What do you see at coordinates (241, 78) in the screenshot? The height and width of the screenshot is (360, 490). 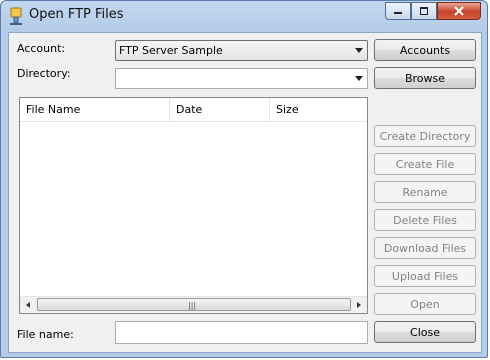 I see `directory-select` at bounding box center [241, 78].